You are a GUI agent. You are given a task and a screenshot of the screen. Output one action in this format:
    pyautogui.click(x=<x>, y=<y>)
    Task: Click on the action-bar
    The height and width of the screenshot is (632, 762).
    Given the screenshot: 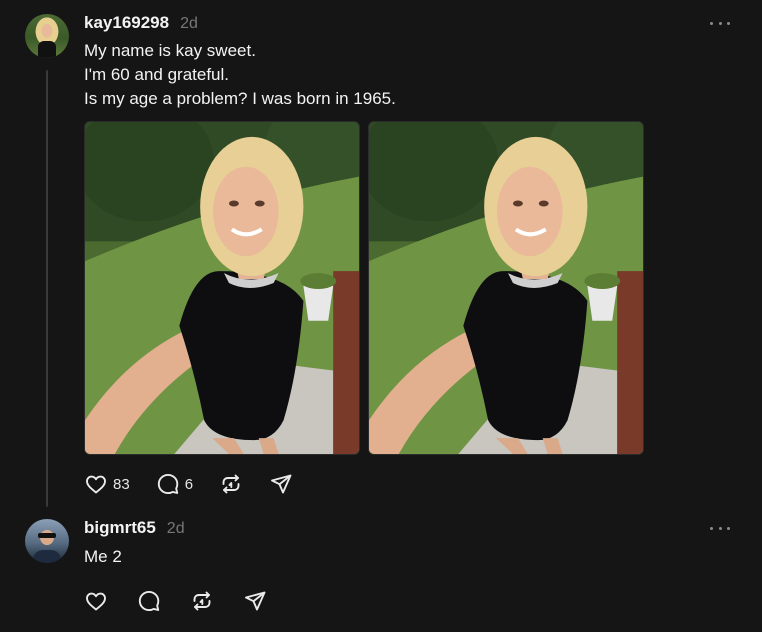 What is the action you would take?
    pyautogui.click(x=190, y=601)
    